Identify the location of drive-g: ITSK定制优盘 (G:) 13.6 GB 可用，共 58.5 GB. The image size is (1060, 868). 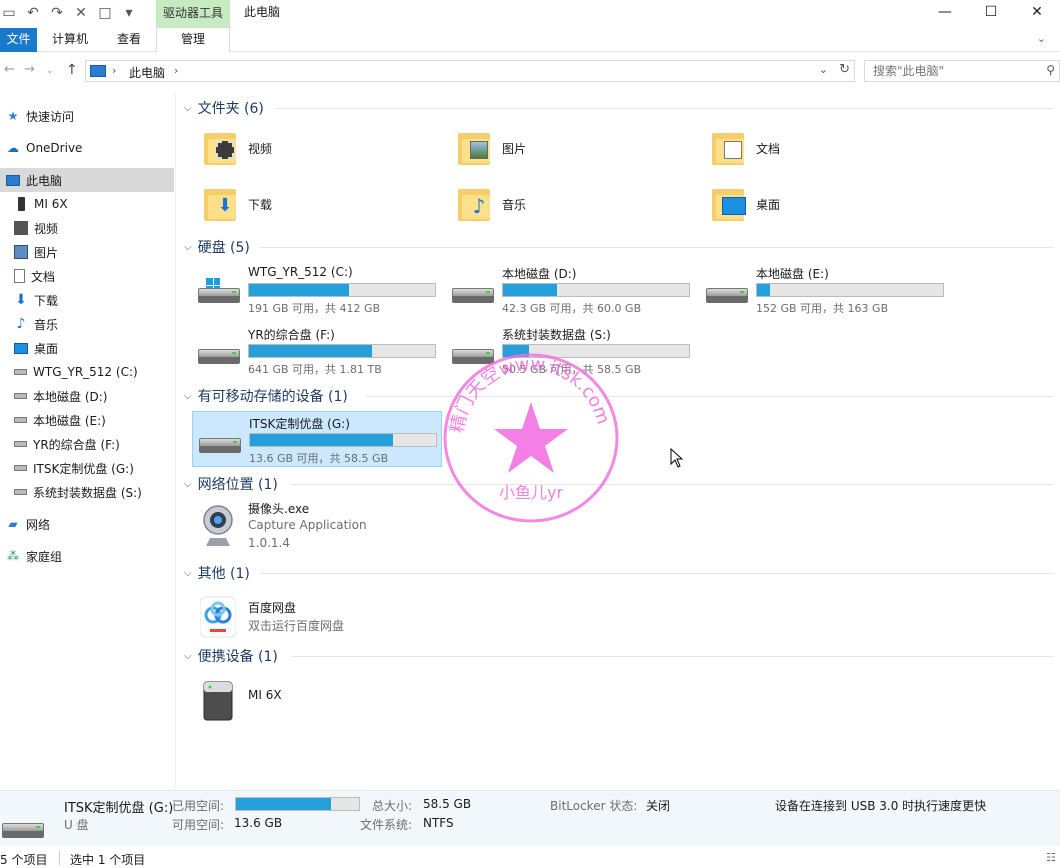
(317, 439).